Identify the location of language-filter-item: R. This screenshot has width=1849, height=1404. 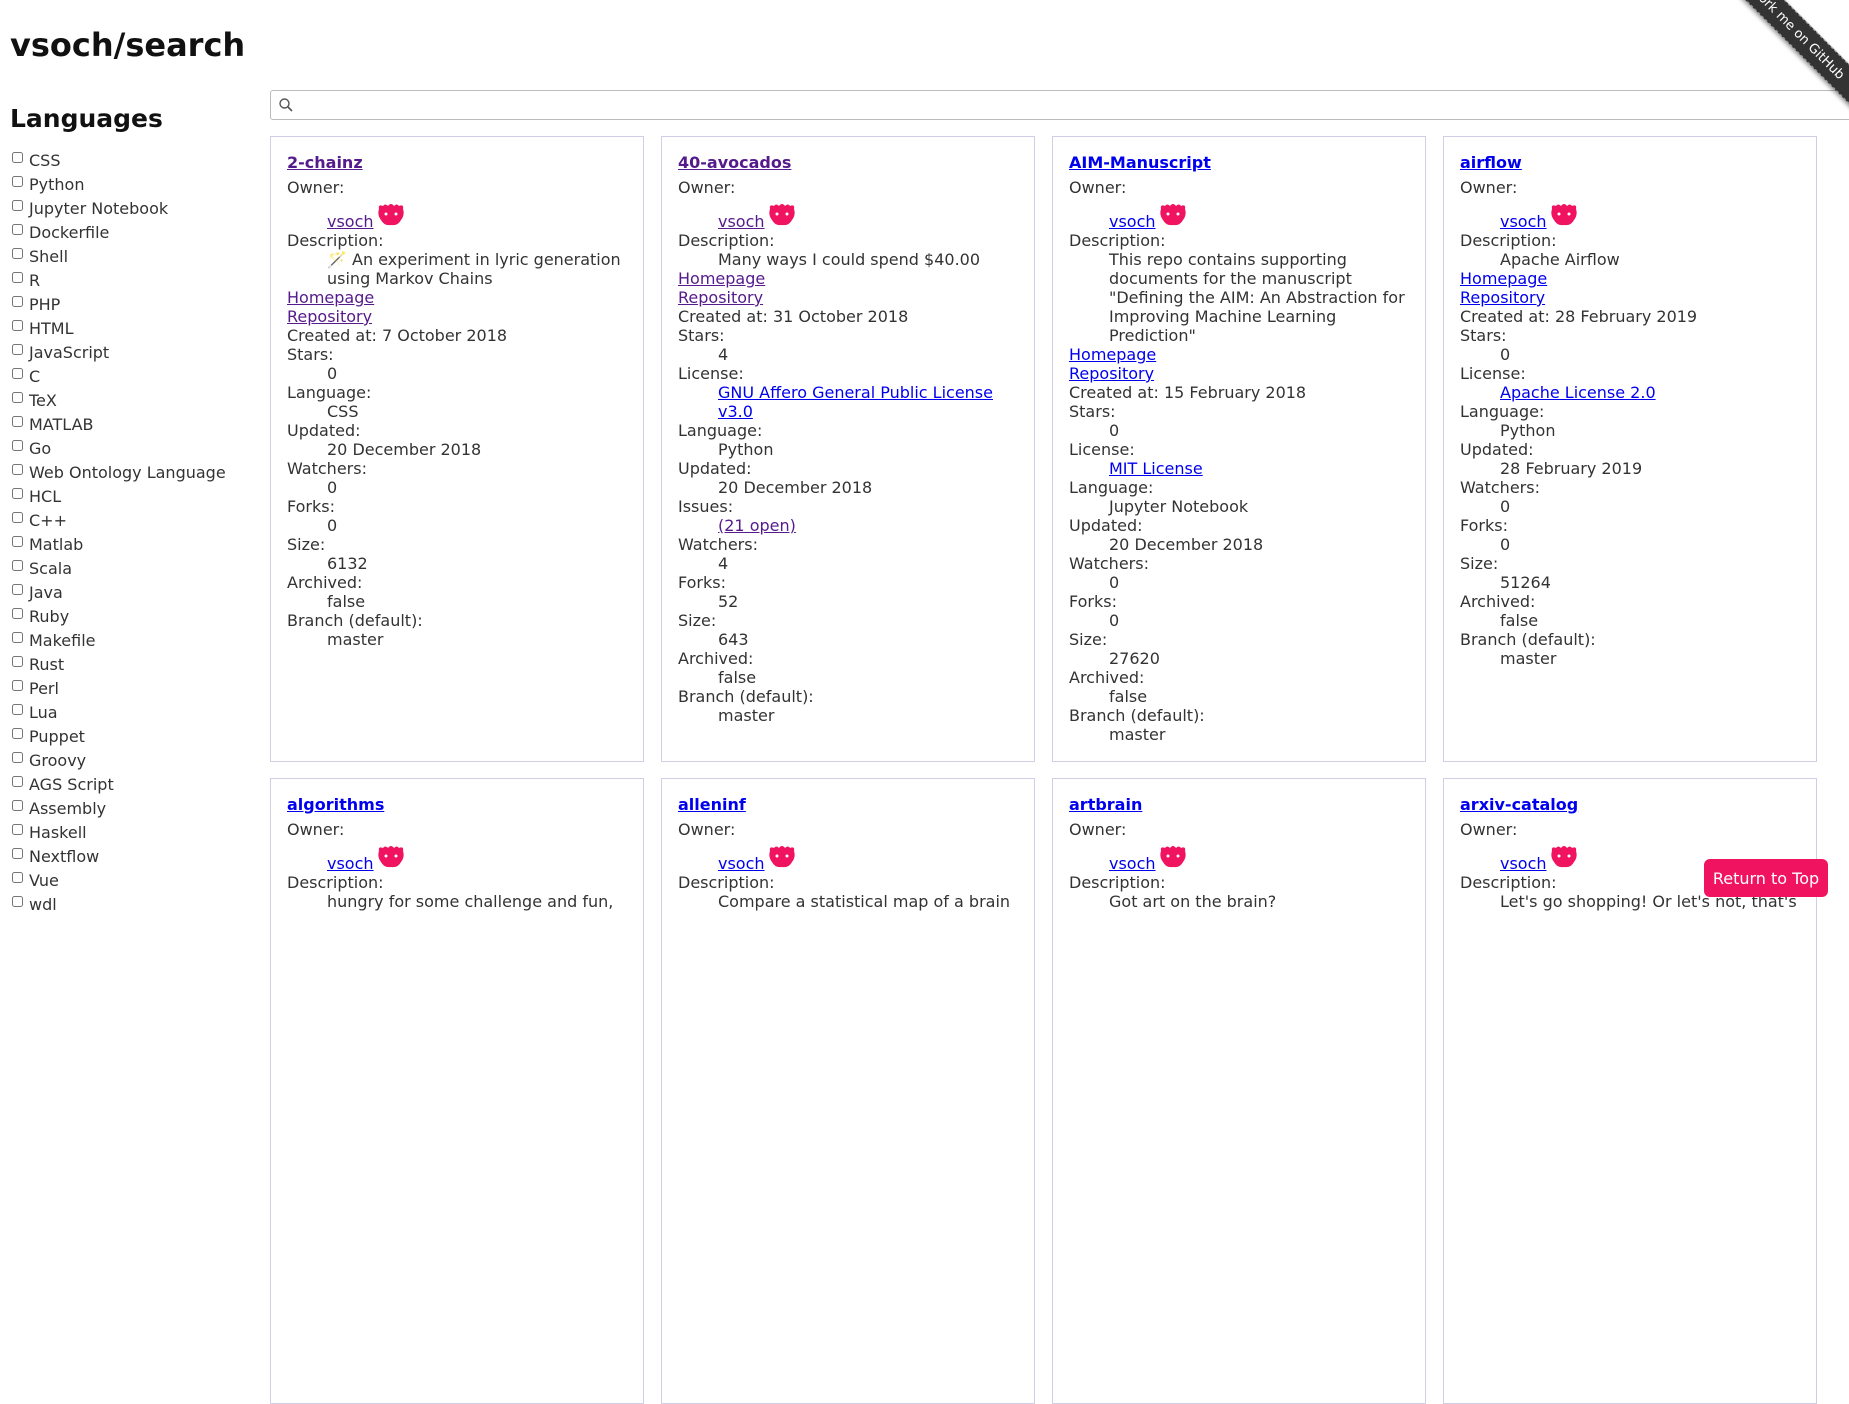
(130, 280).